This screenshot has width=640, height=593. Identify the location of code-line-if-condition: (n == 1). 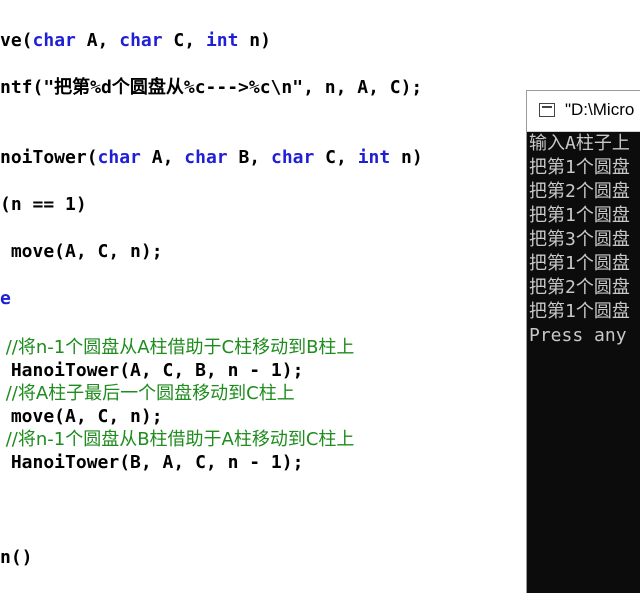
(43, 204).